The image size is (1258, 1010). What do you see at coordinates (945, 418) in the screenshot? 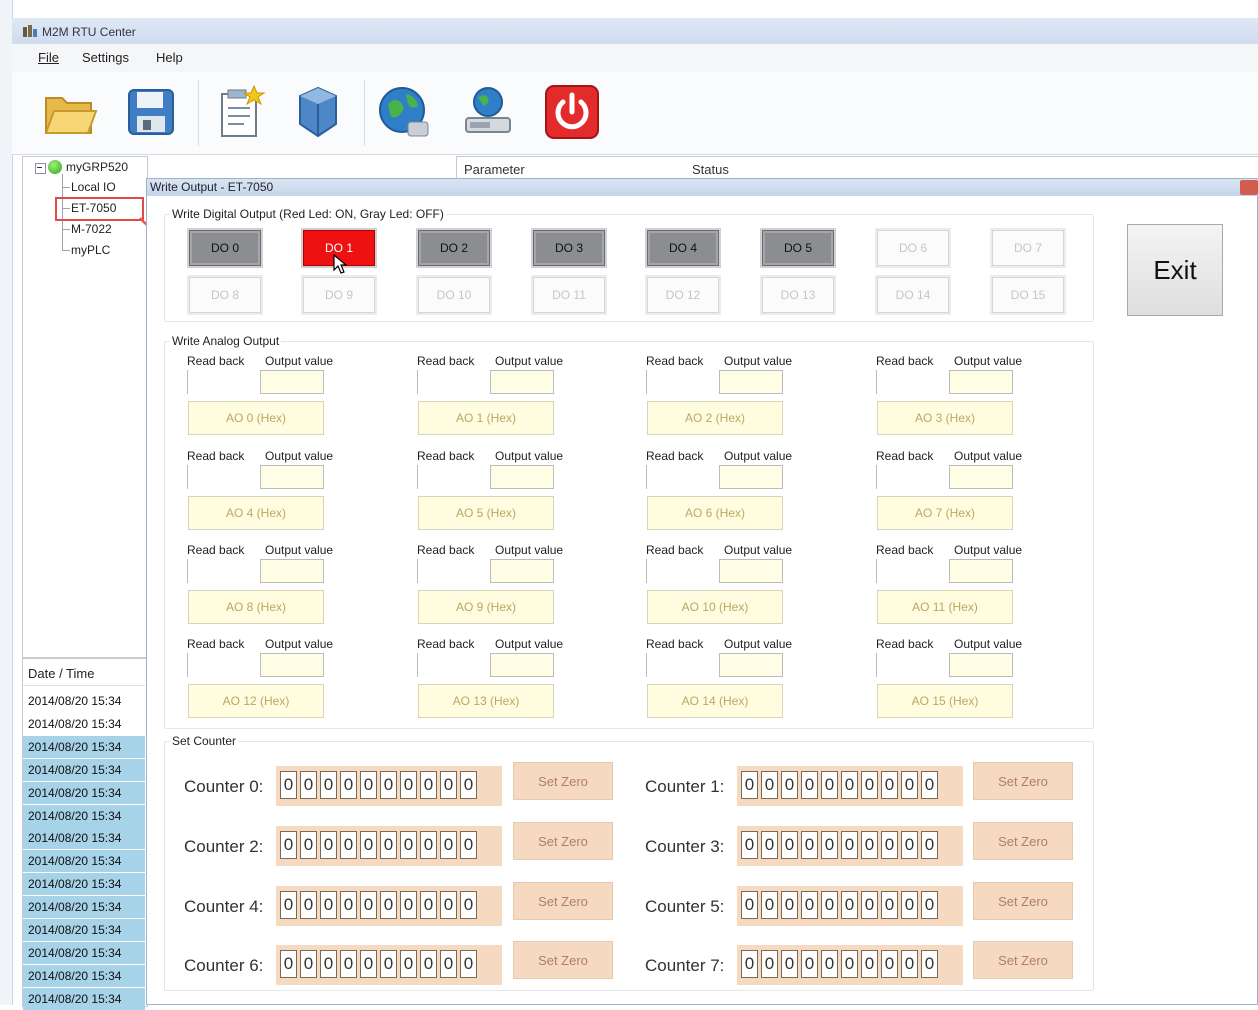
I see `ao-write-button-3: AO 3 (Hex)` at bounding box center [945, 418].